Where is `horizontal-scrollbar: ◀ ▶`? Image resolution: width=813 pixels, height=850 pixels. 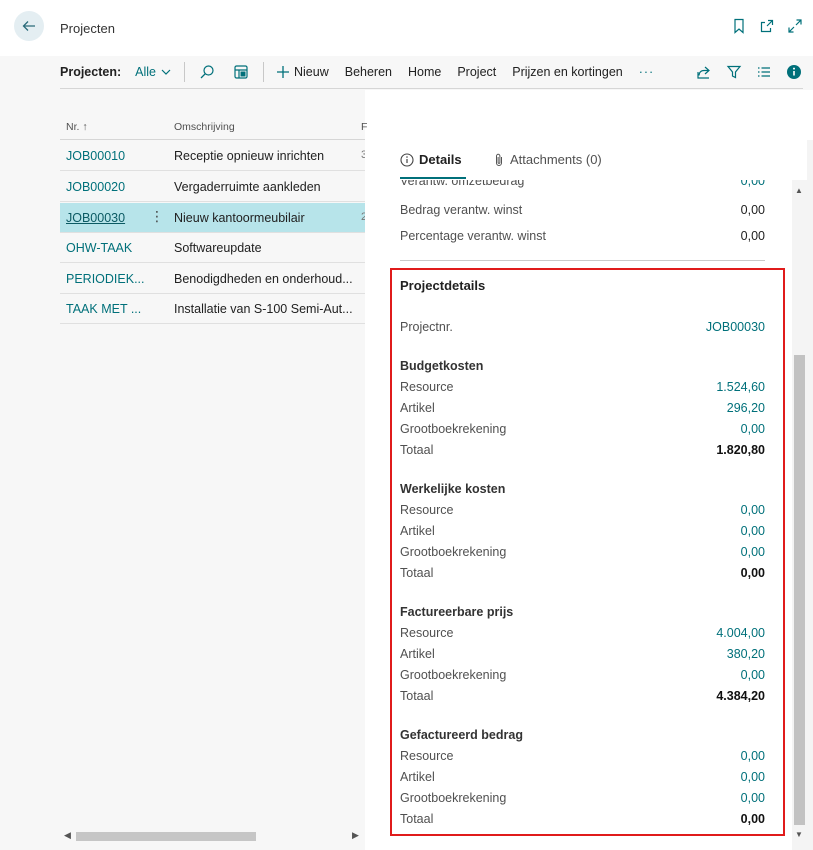
horizontal-scrollbar: ◀ ▶ is located at coordinates (212, 836).